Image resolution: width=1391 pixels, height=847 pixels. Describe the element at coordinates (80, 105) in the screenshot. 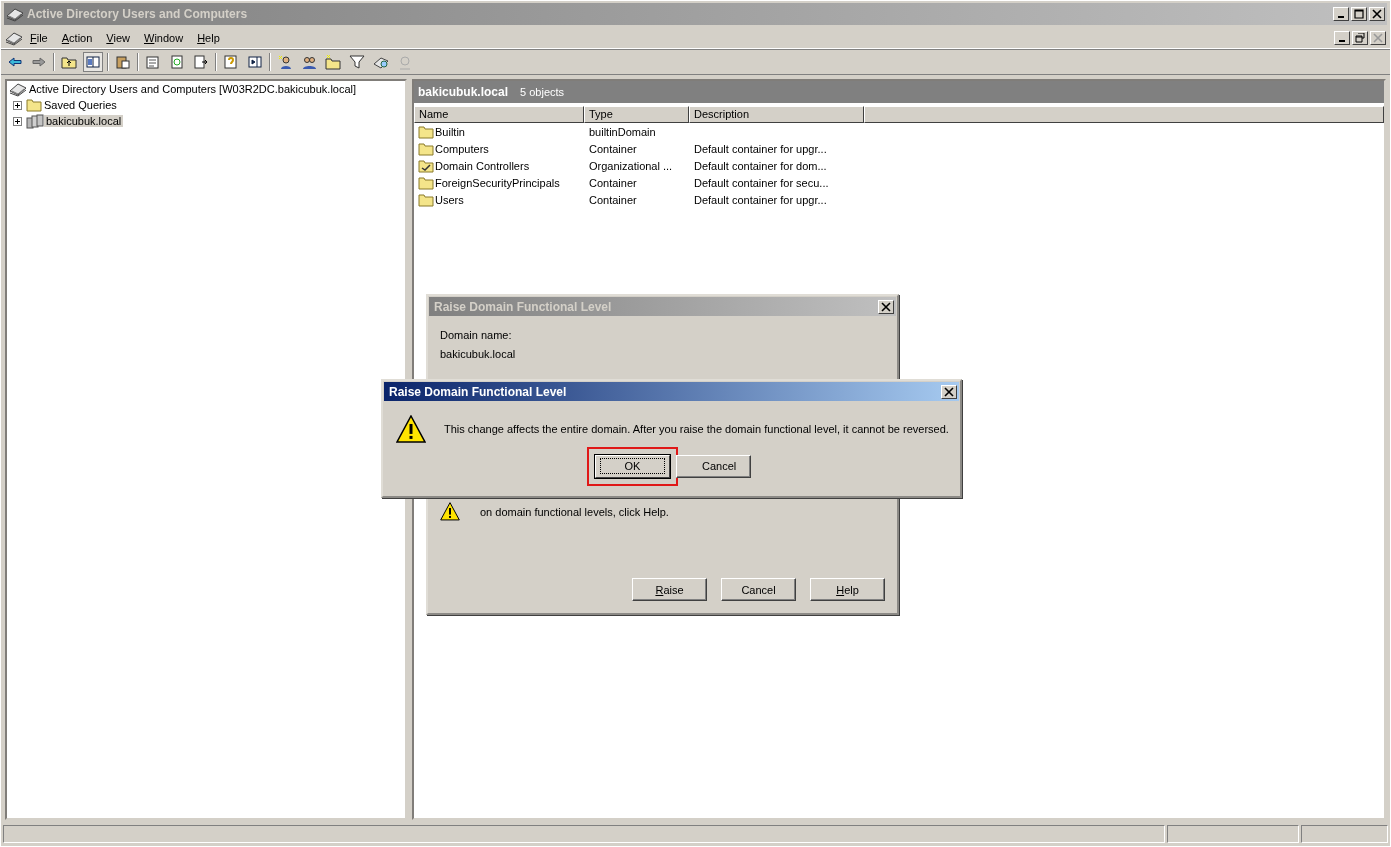

I see `tree-item: Saved Queries` at that location.